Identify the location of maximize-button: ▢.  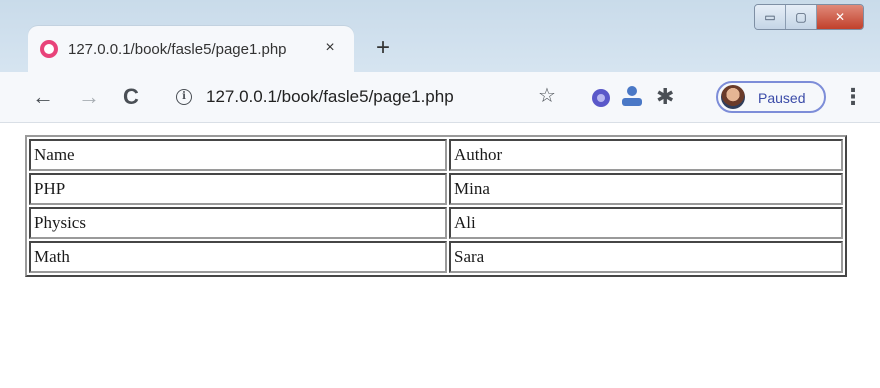
(801, 17).